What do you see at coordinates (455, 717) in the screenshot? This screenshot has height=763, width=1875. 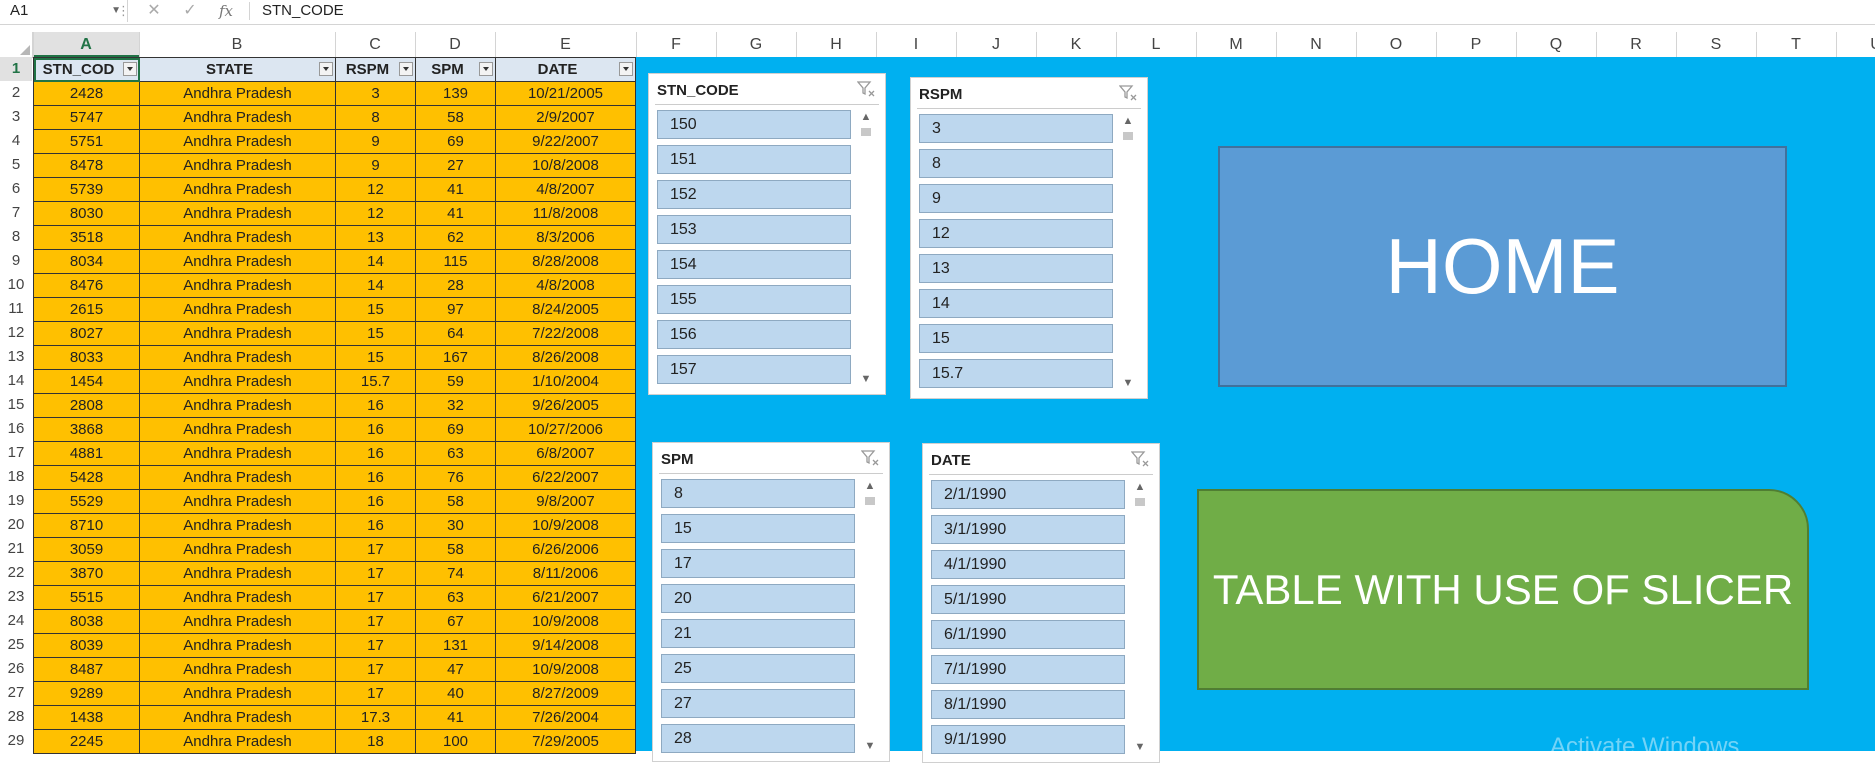 I see `table-cell: 41` at bounding box center [455, 717].